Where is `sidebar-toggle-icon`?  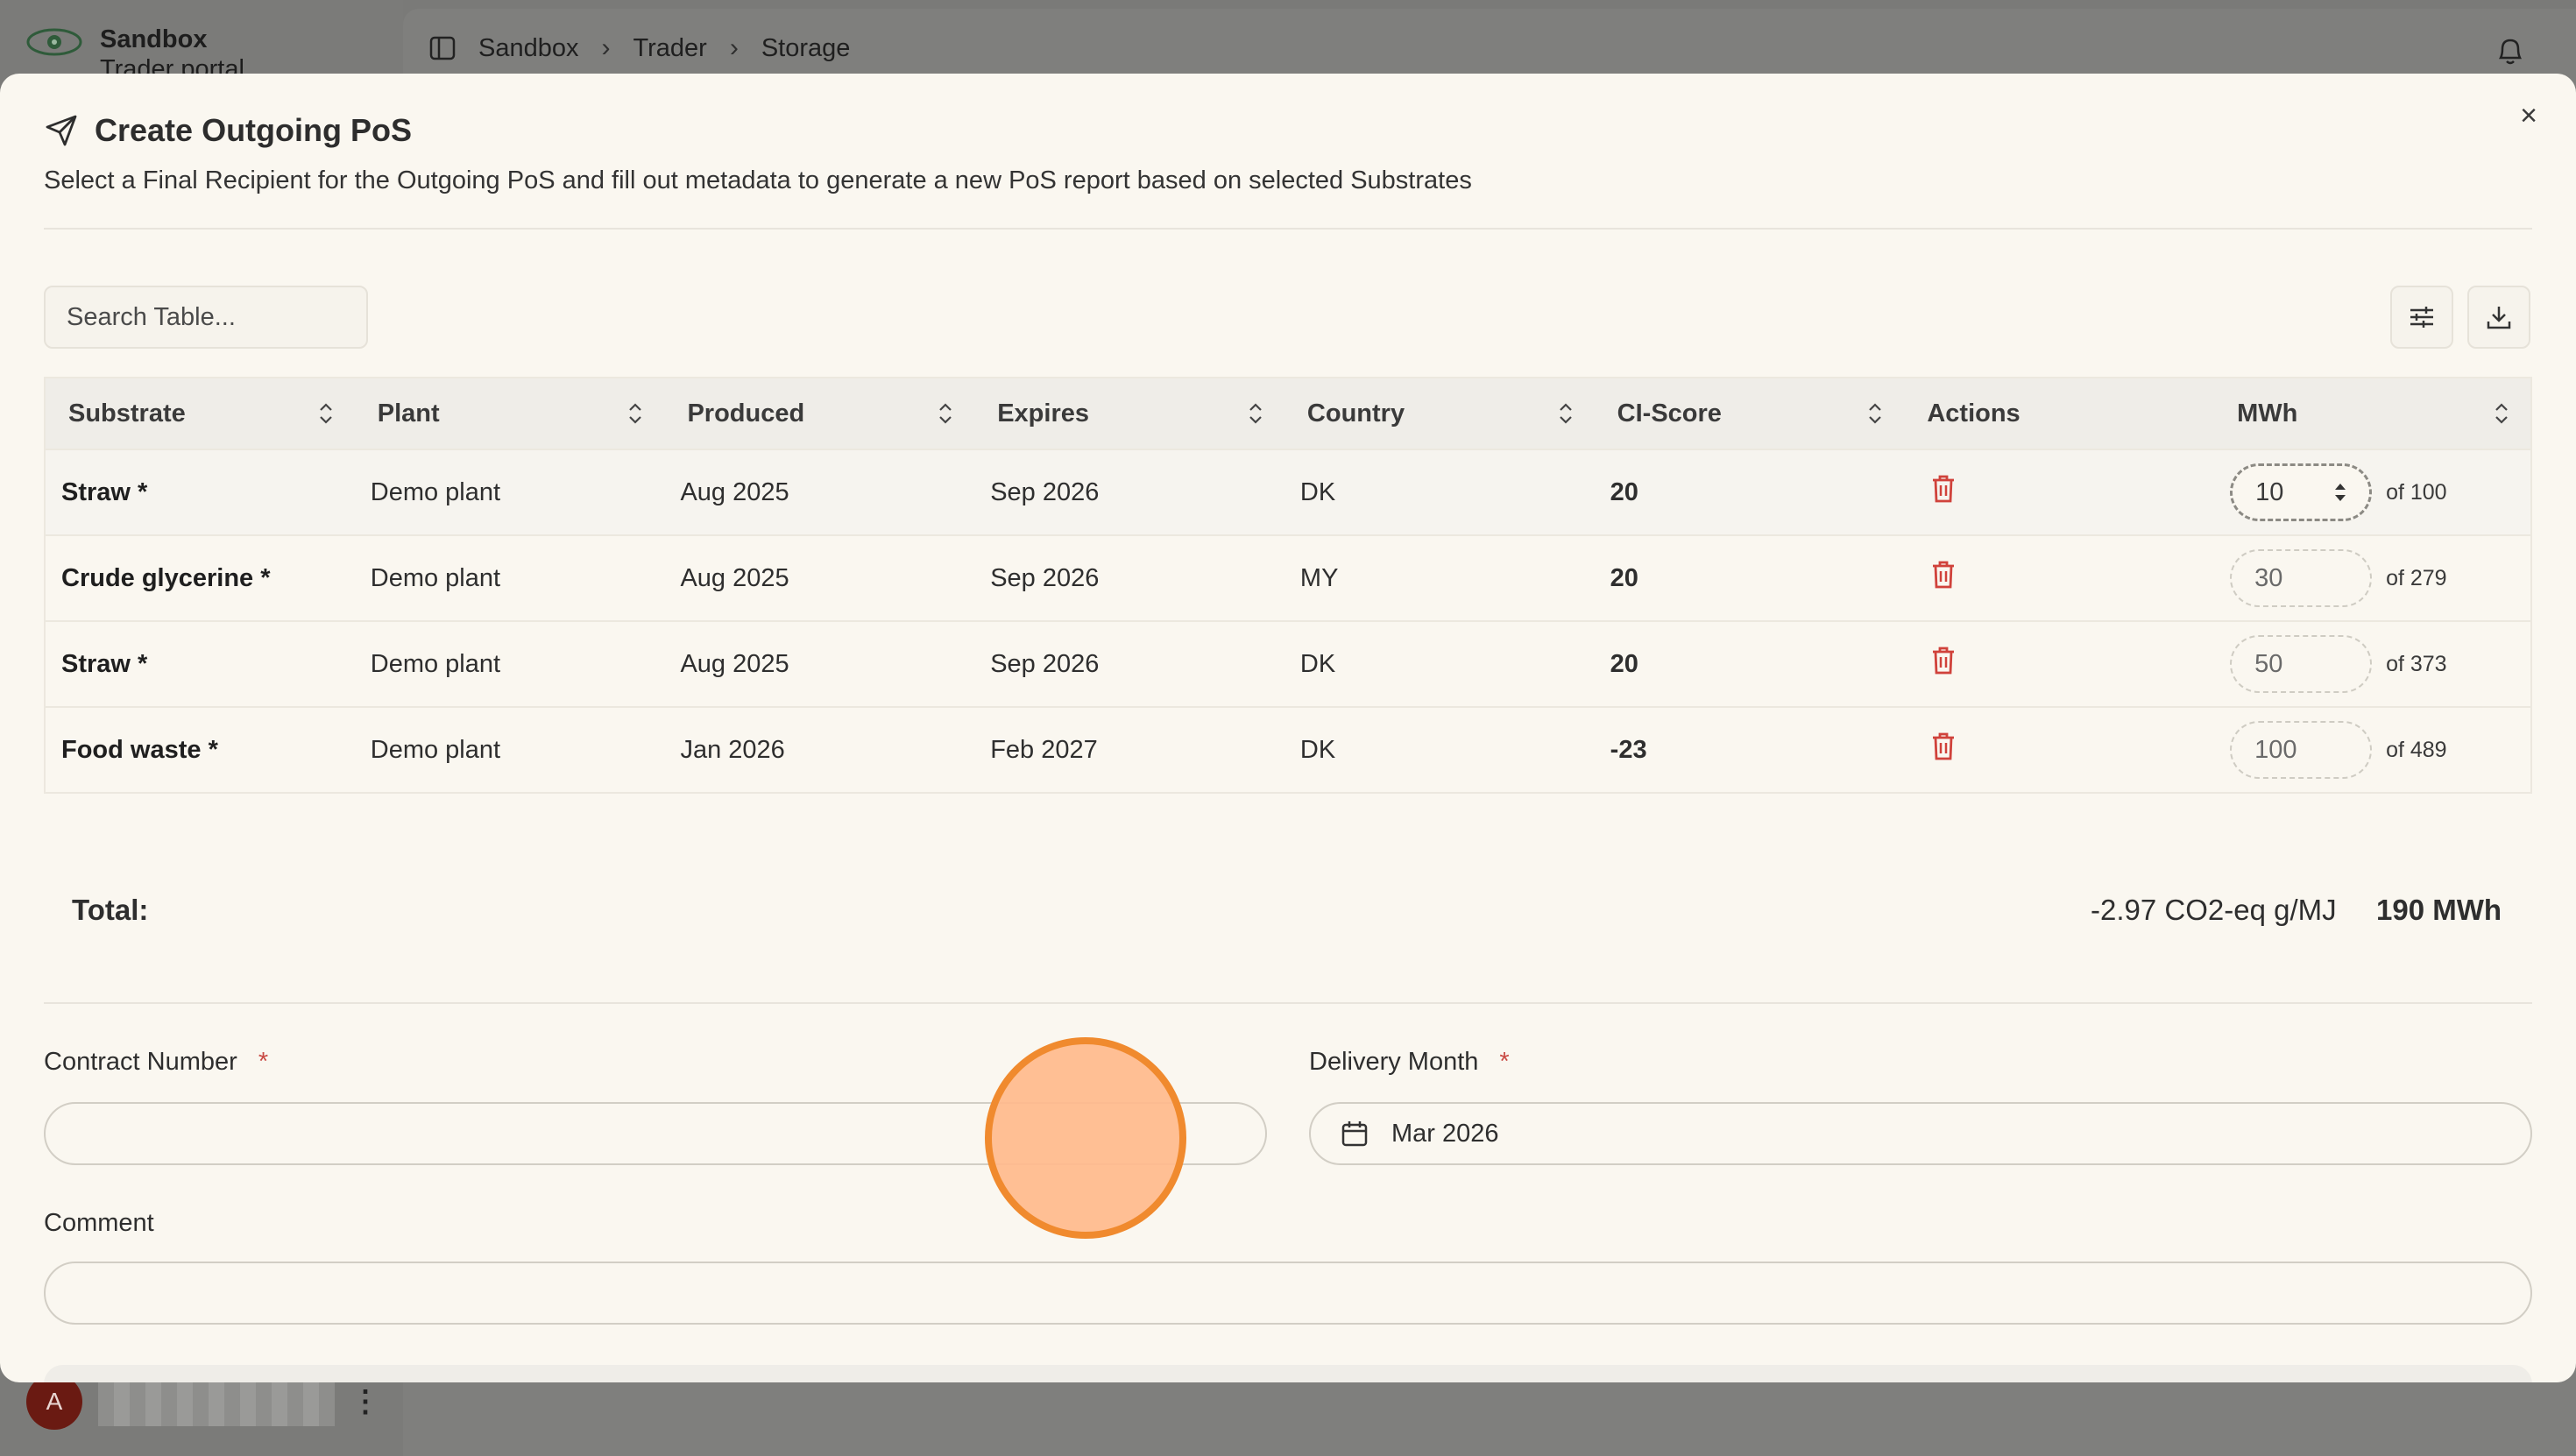
sidebar-toggle-icon is located at coordinates (442, 48).